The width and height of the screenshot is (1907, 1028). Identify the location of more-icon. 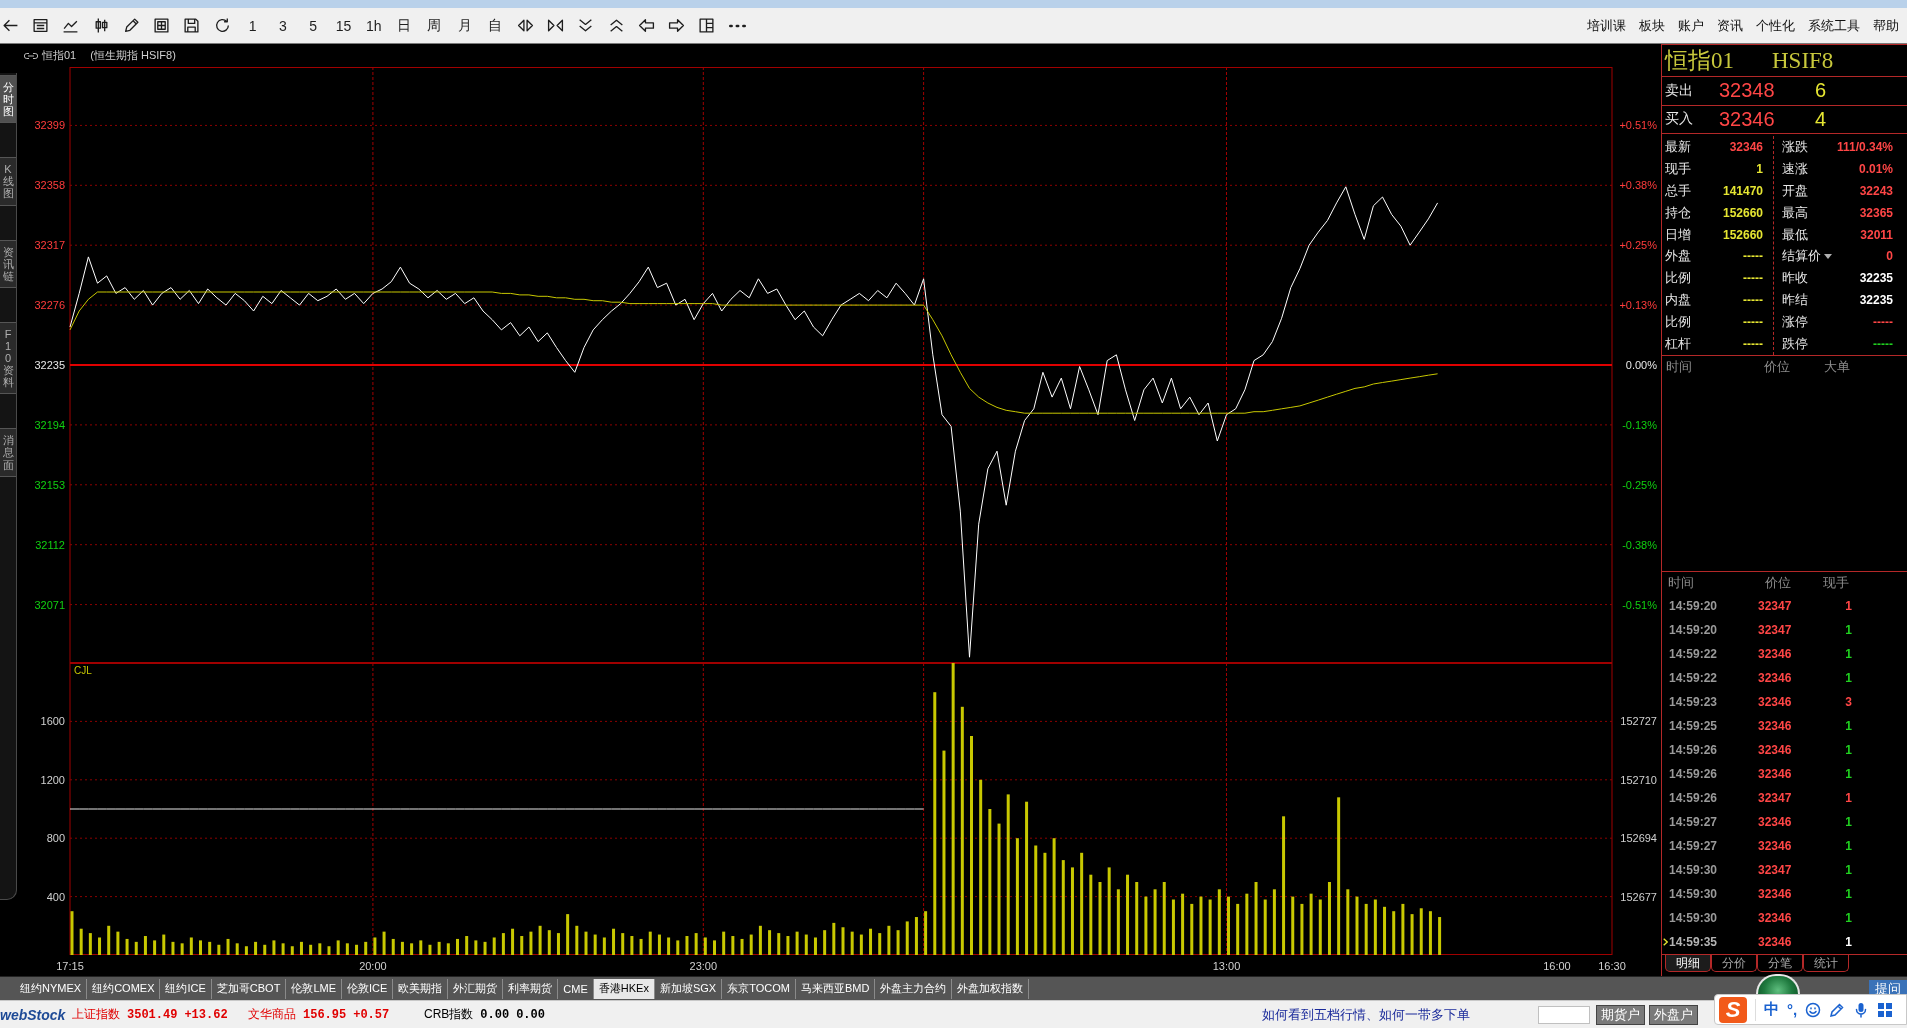
(737, 25).